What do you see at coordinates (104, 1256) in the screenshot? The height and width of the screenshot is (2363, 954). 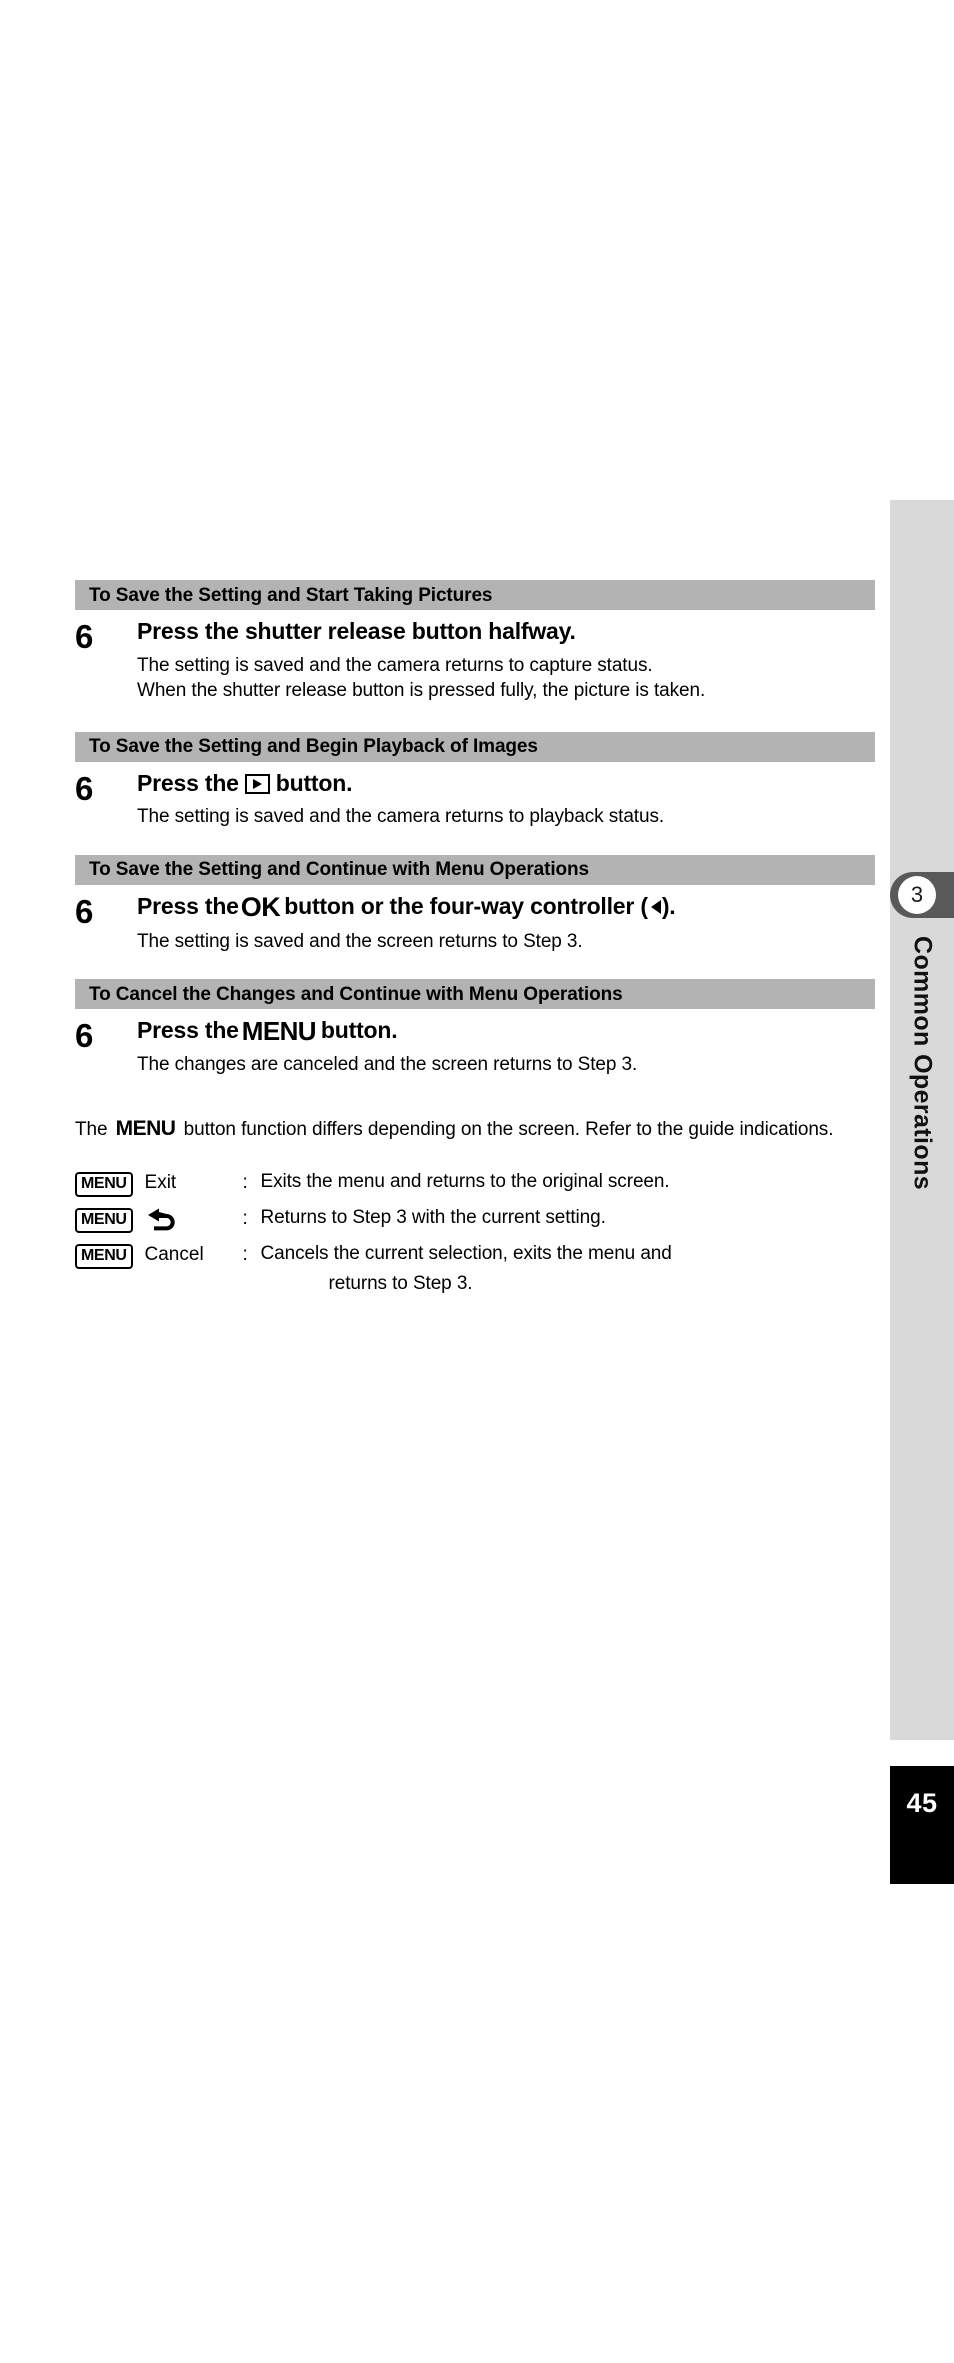 I see `menu-chip-icon-3: MENU` at bounding box center [104, 1256].